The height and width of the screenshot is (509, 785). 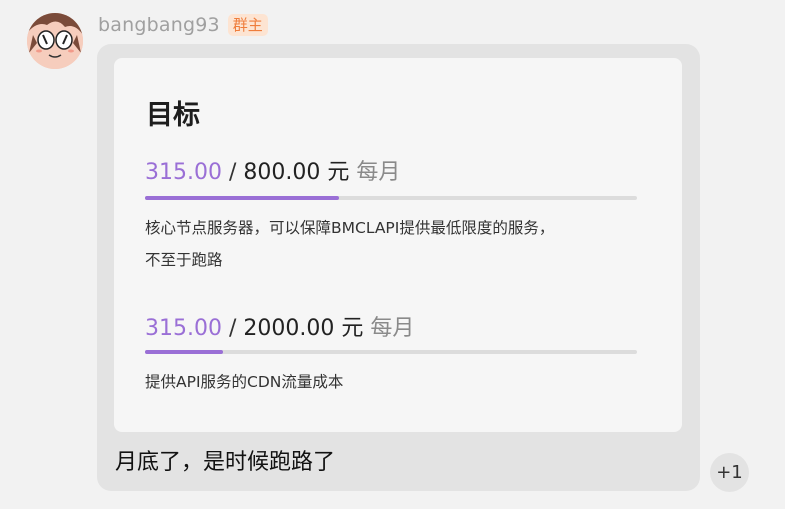 What do you see at coordinates (184, 260) in the screenshot?
I see `goal-description-line: 不至于跑路` at bounding box center [184, 260].